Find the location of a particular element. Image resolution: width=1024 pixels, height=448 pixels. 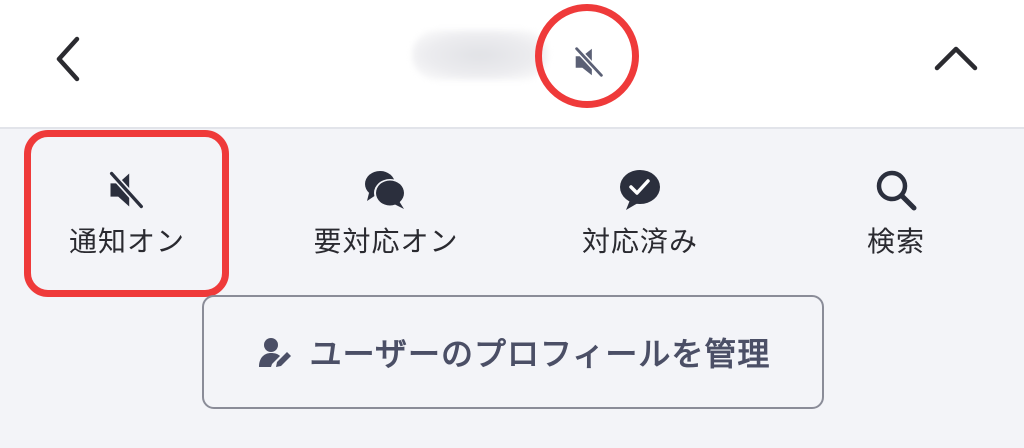

notification-on-button: 通知オン is located at coordinates (127, 205).